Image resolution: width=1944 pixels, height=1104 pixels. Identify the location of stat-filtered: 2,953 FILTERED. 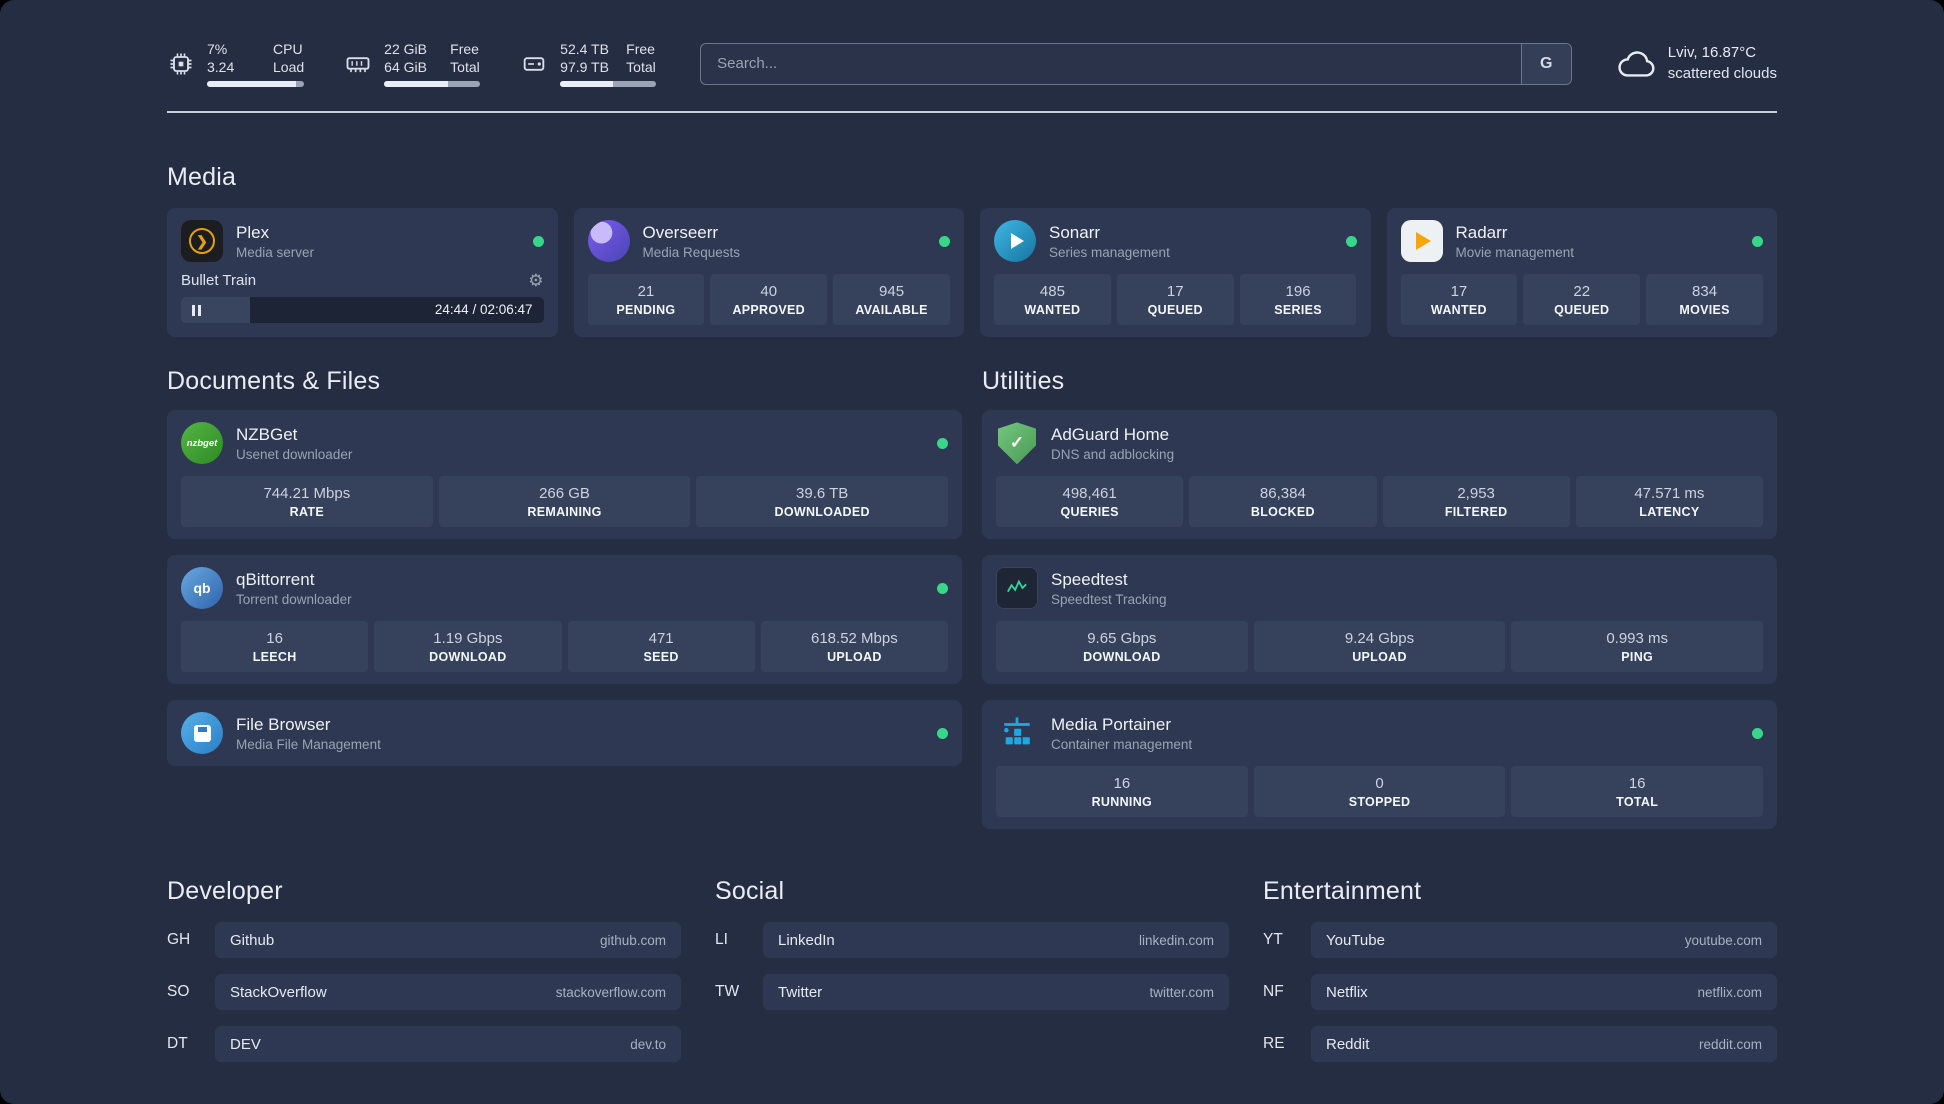
(1476, 502).